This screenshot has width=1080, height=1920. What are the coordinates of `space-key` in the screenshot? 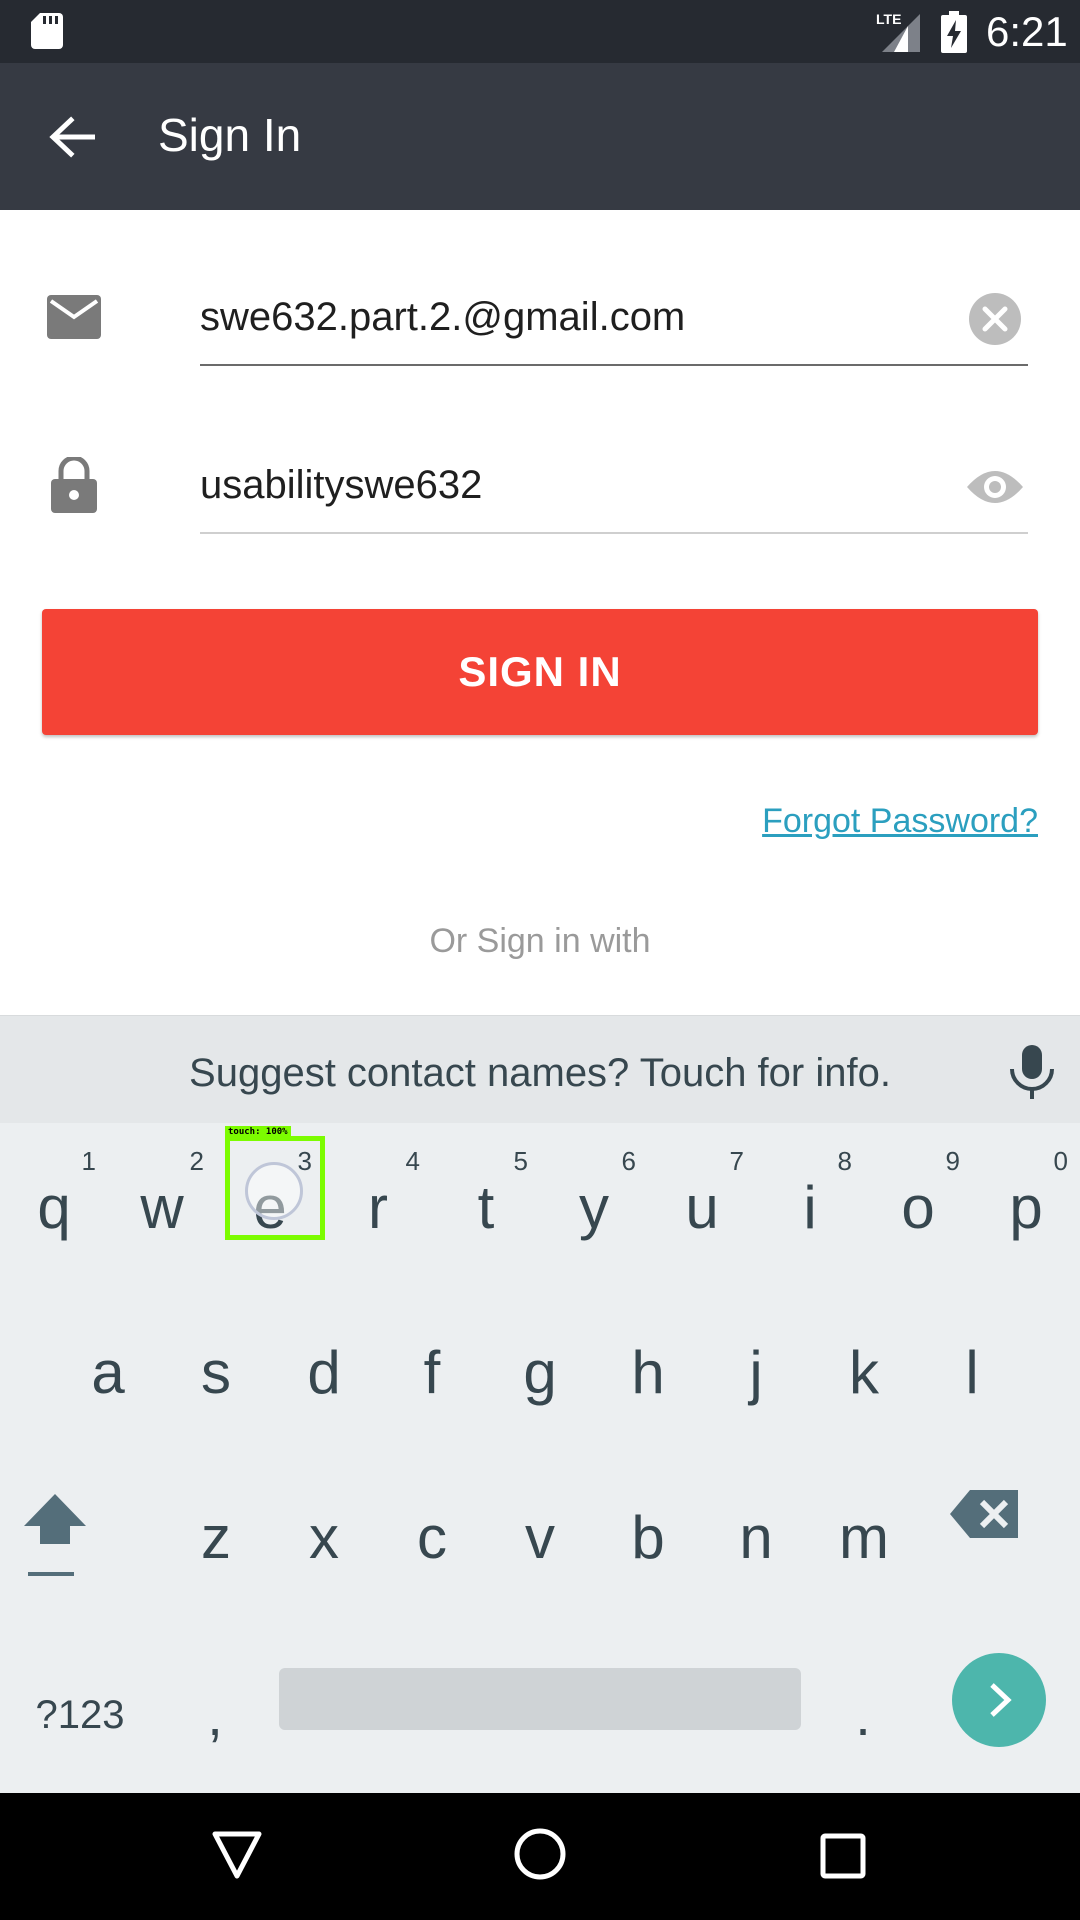 It's located at (540, 1699).